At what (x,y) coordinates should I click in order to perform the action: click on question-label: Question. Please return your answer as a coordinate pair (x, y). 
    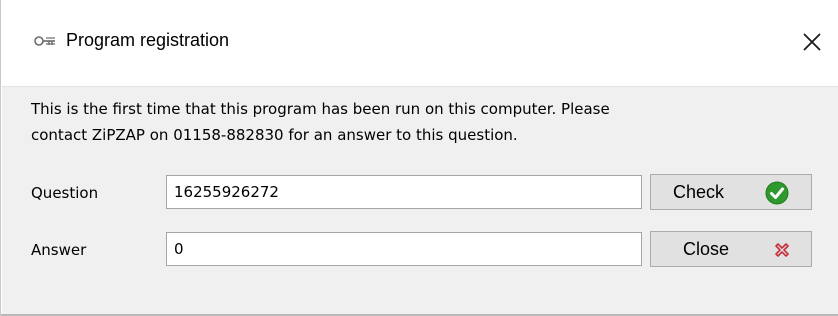
    Looking at the image, I should click on (65, 193).